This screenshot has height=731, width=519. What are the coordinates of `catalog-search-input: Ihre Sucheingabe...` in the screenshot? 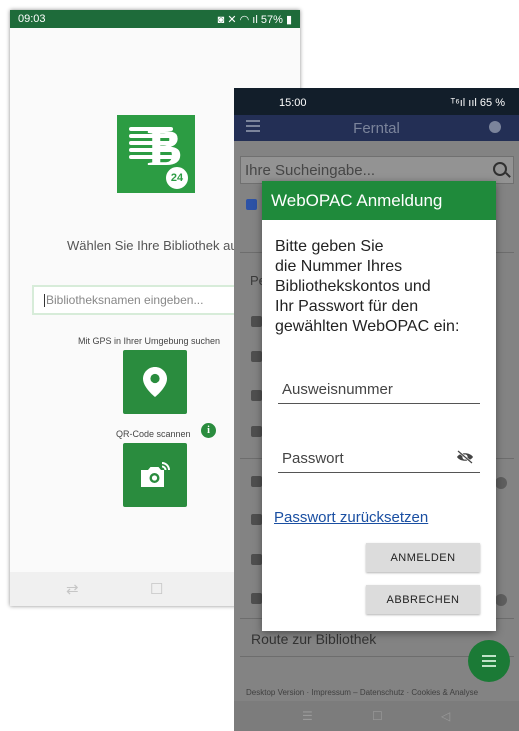 It's located at (377, 170).